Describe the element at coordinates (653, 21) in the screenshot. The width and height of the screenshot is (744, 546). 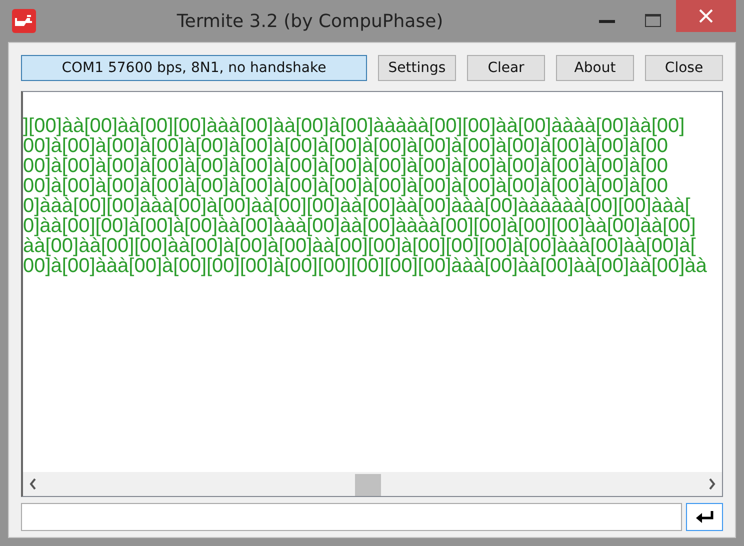
I see `maximize-icon` at that location.